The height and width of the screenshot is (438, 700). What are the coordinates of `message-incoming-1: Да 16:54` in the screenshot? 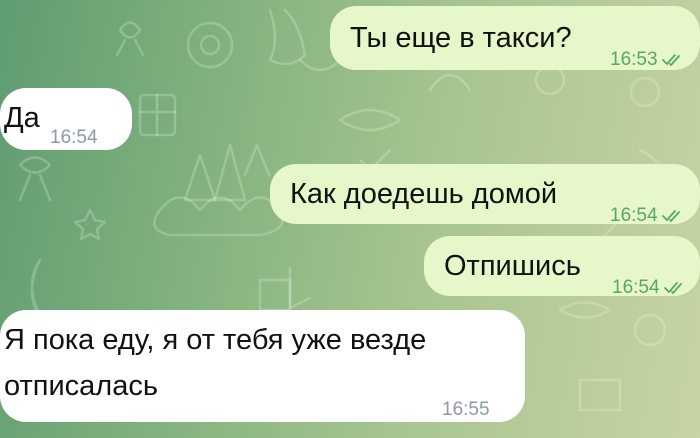 It's located at (66, 119).